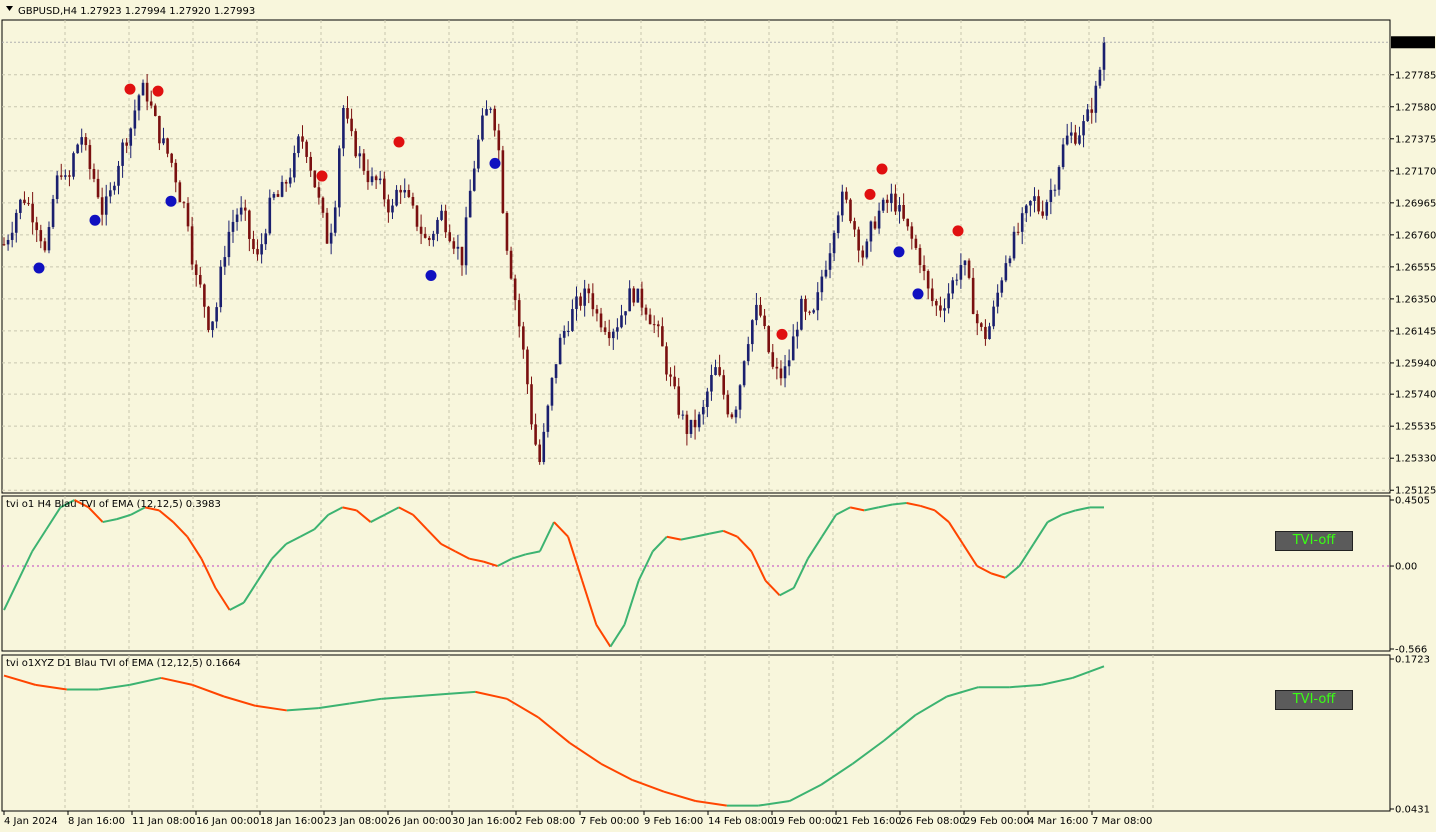 The height and width of the screenshot is (832, 1436). Describe the element at coordinates (1415, 459) in the screenshot. I see `y-tick-label: 1.25330` at that location.